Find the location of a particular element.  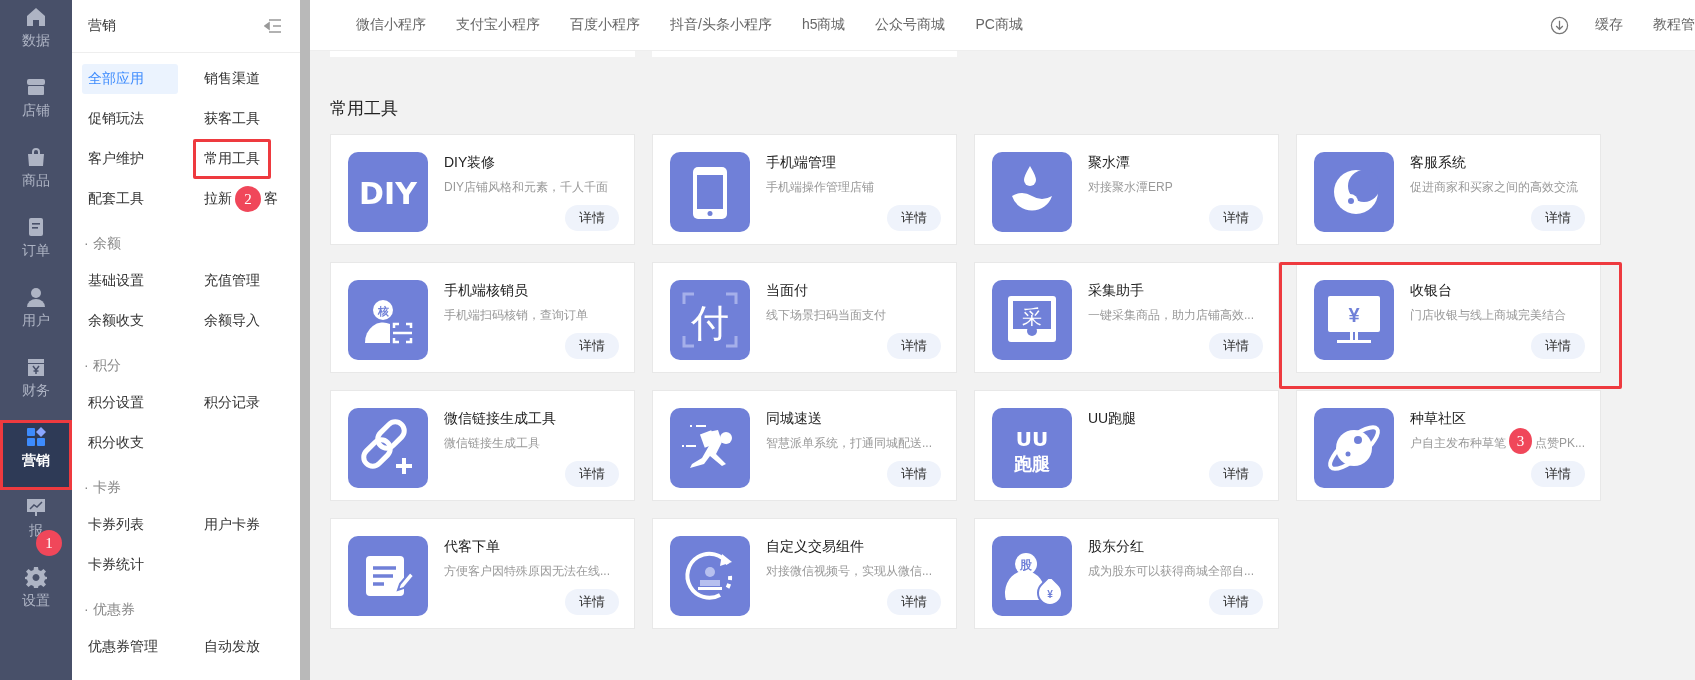

menu-item: 积分记录 is located at coordinates (232, 403).